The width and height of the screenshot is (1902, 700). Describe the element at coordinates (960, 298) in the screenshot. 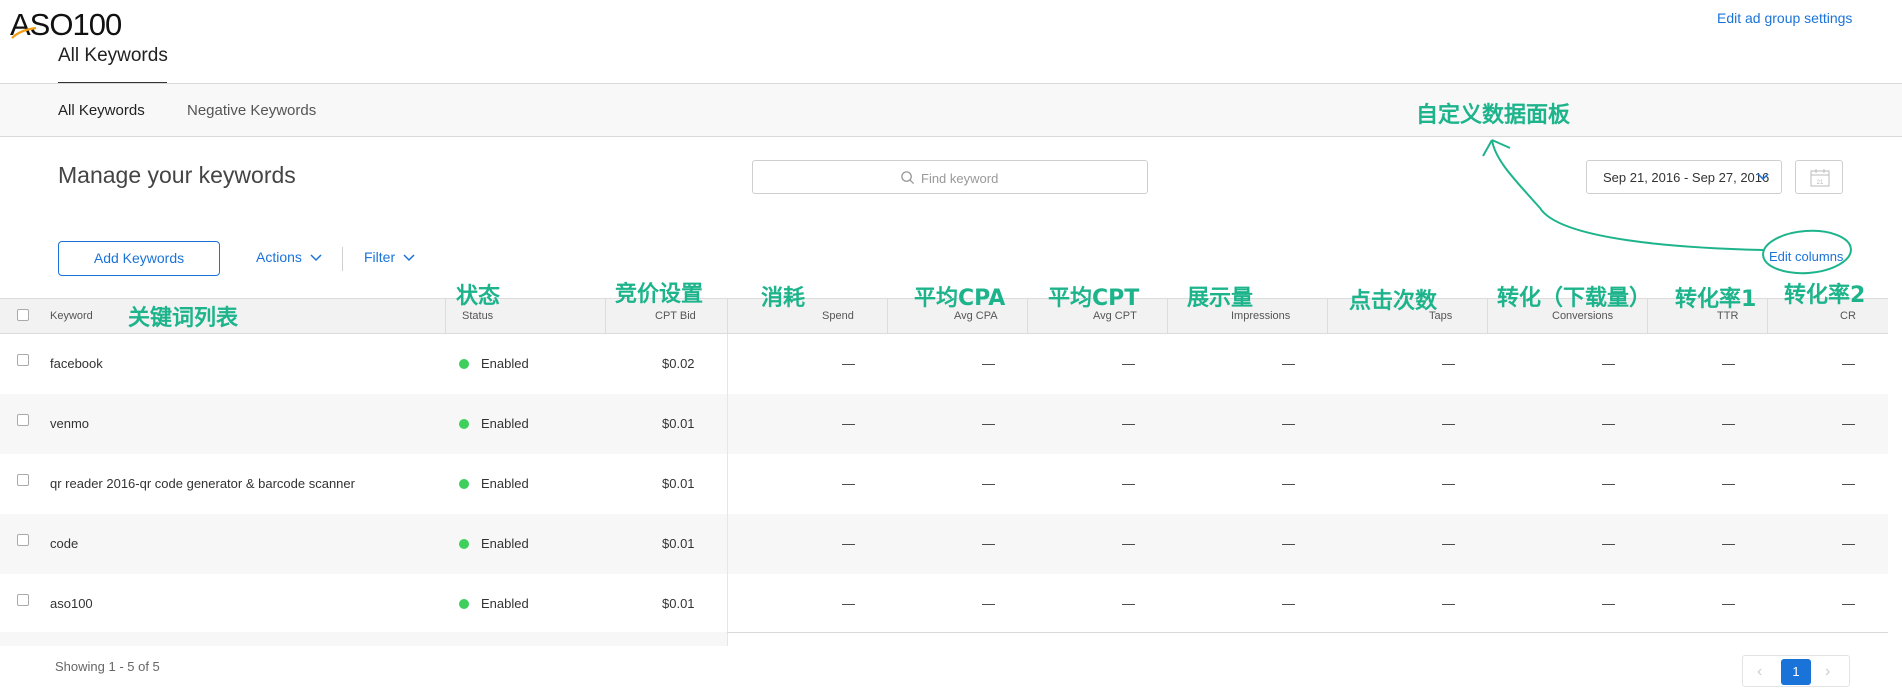

I see `annotation-avg-cpa: 平均CPA` at that location.